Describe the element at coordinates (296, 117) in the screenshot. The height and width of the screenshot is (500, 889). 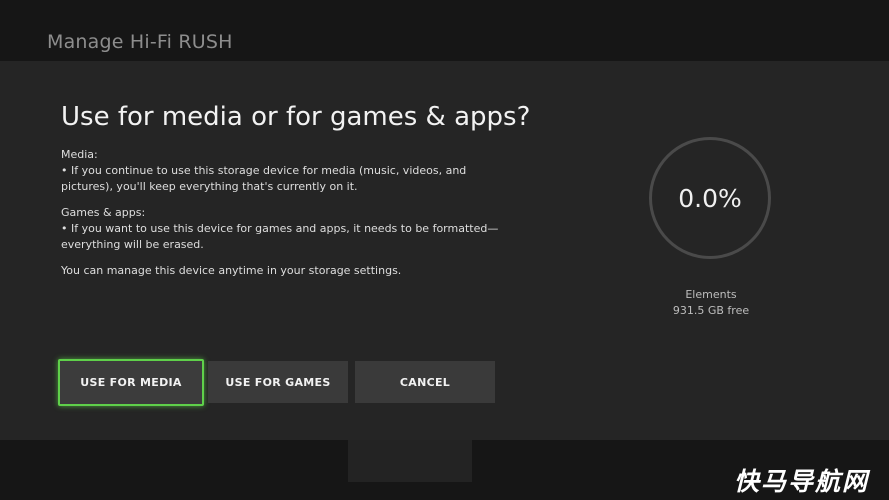
I see `dialog-heading: Use for media or for games & apps?` at that location.